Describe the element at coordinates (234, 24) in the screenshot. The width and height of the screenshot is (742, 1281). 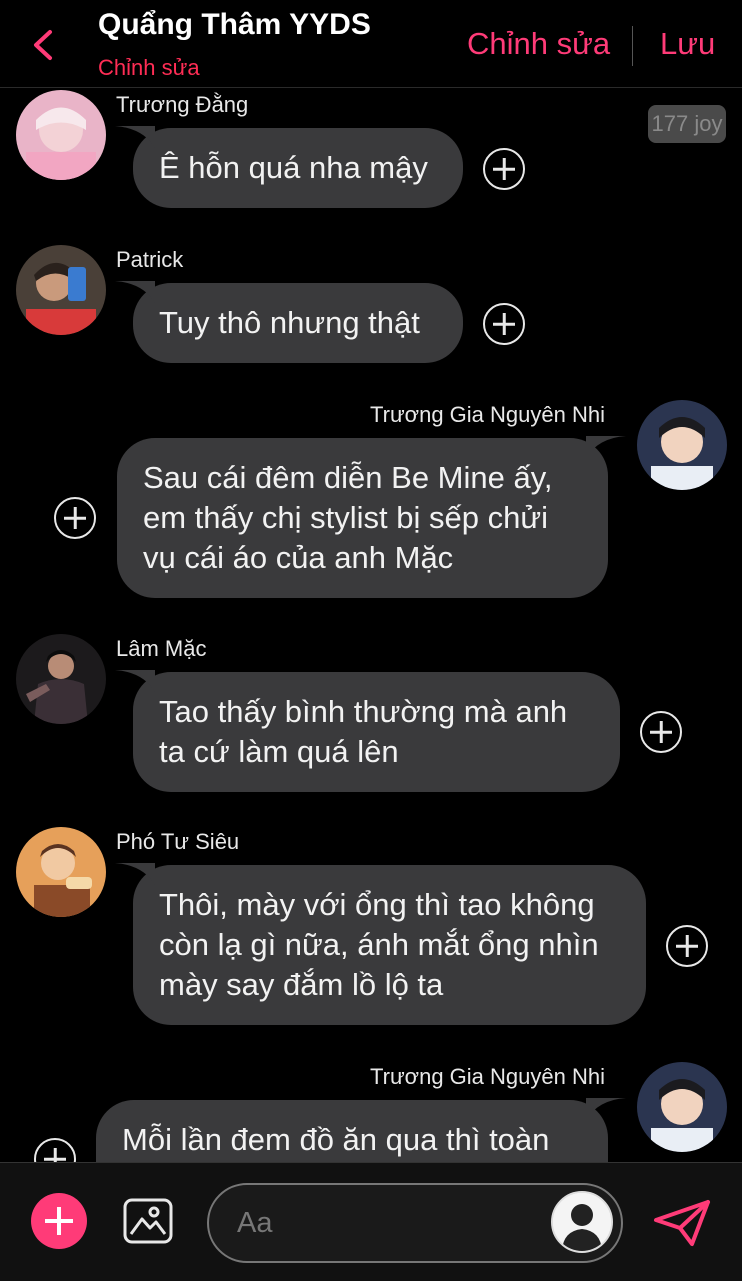
I see `chat-title: Quẩng Thâm YYDS` at that location.